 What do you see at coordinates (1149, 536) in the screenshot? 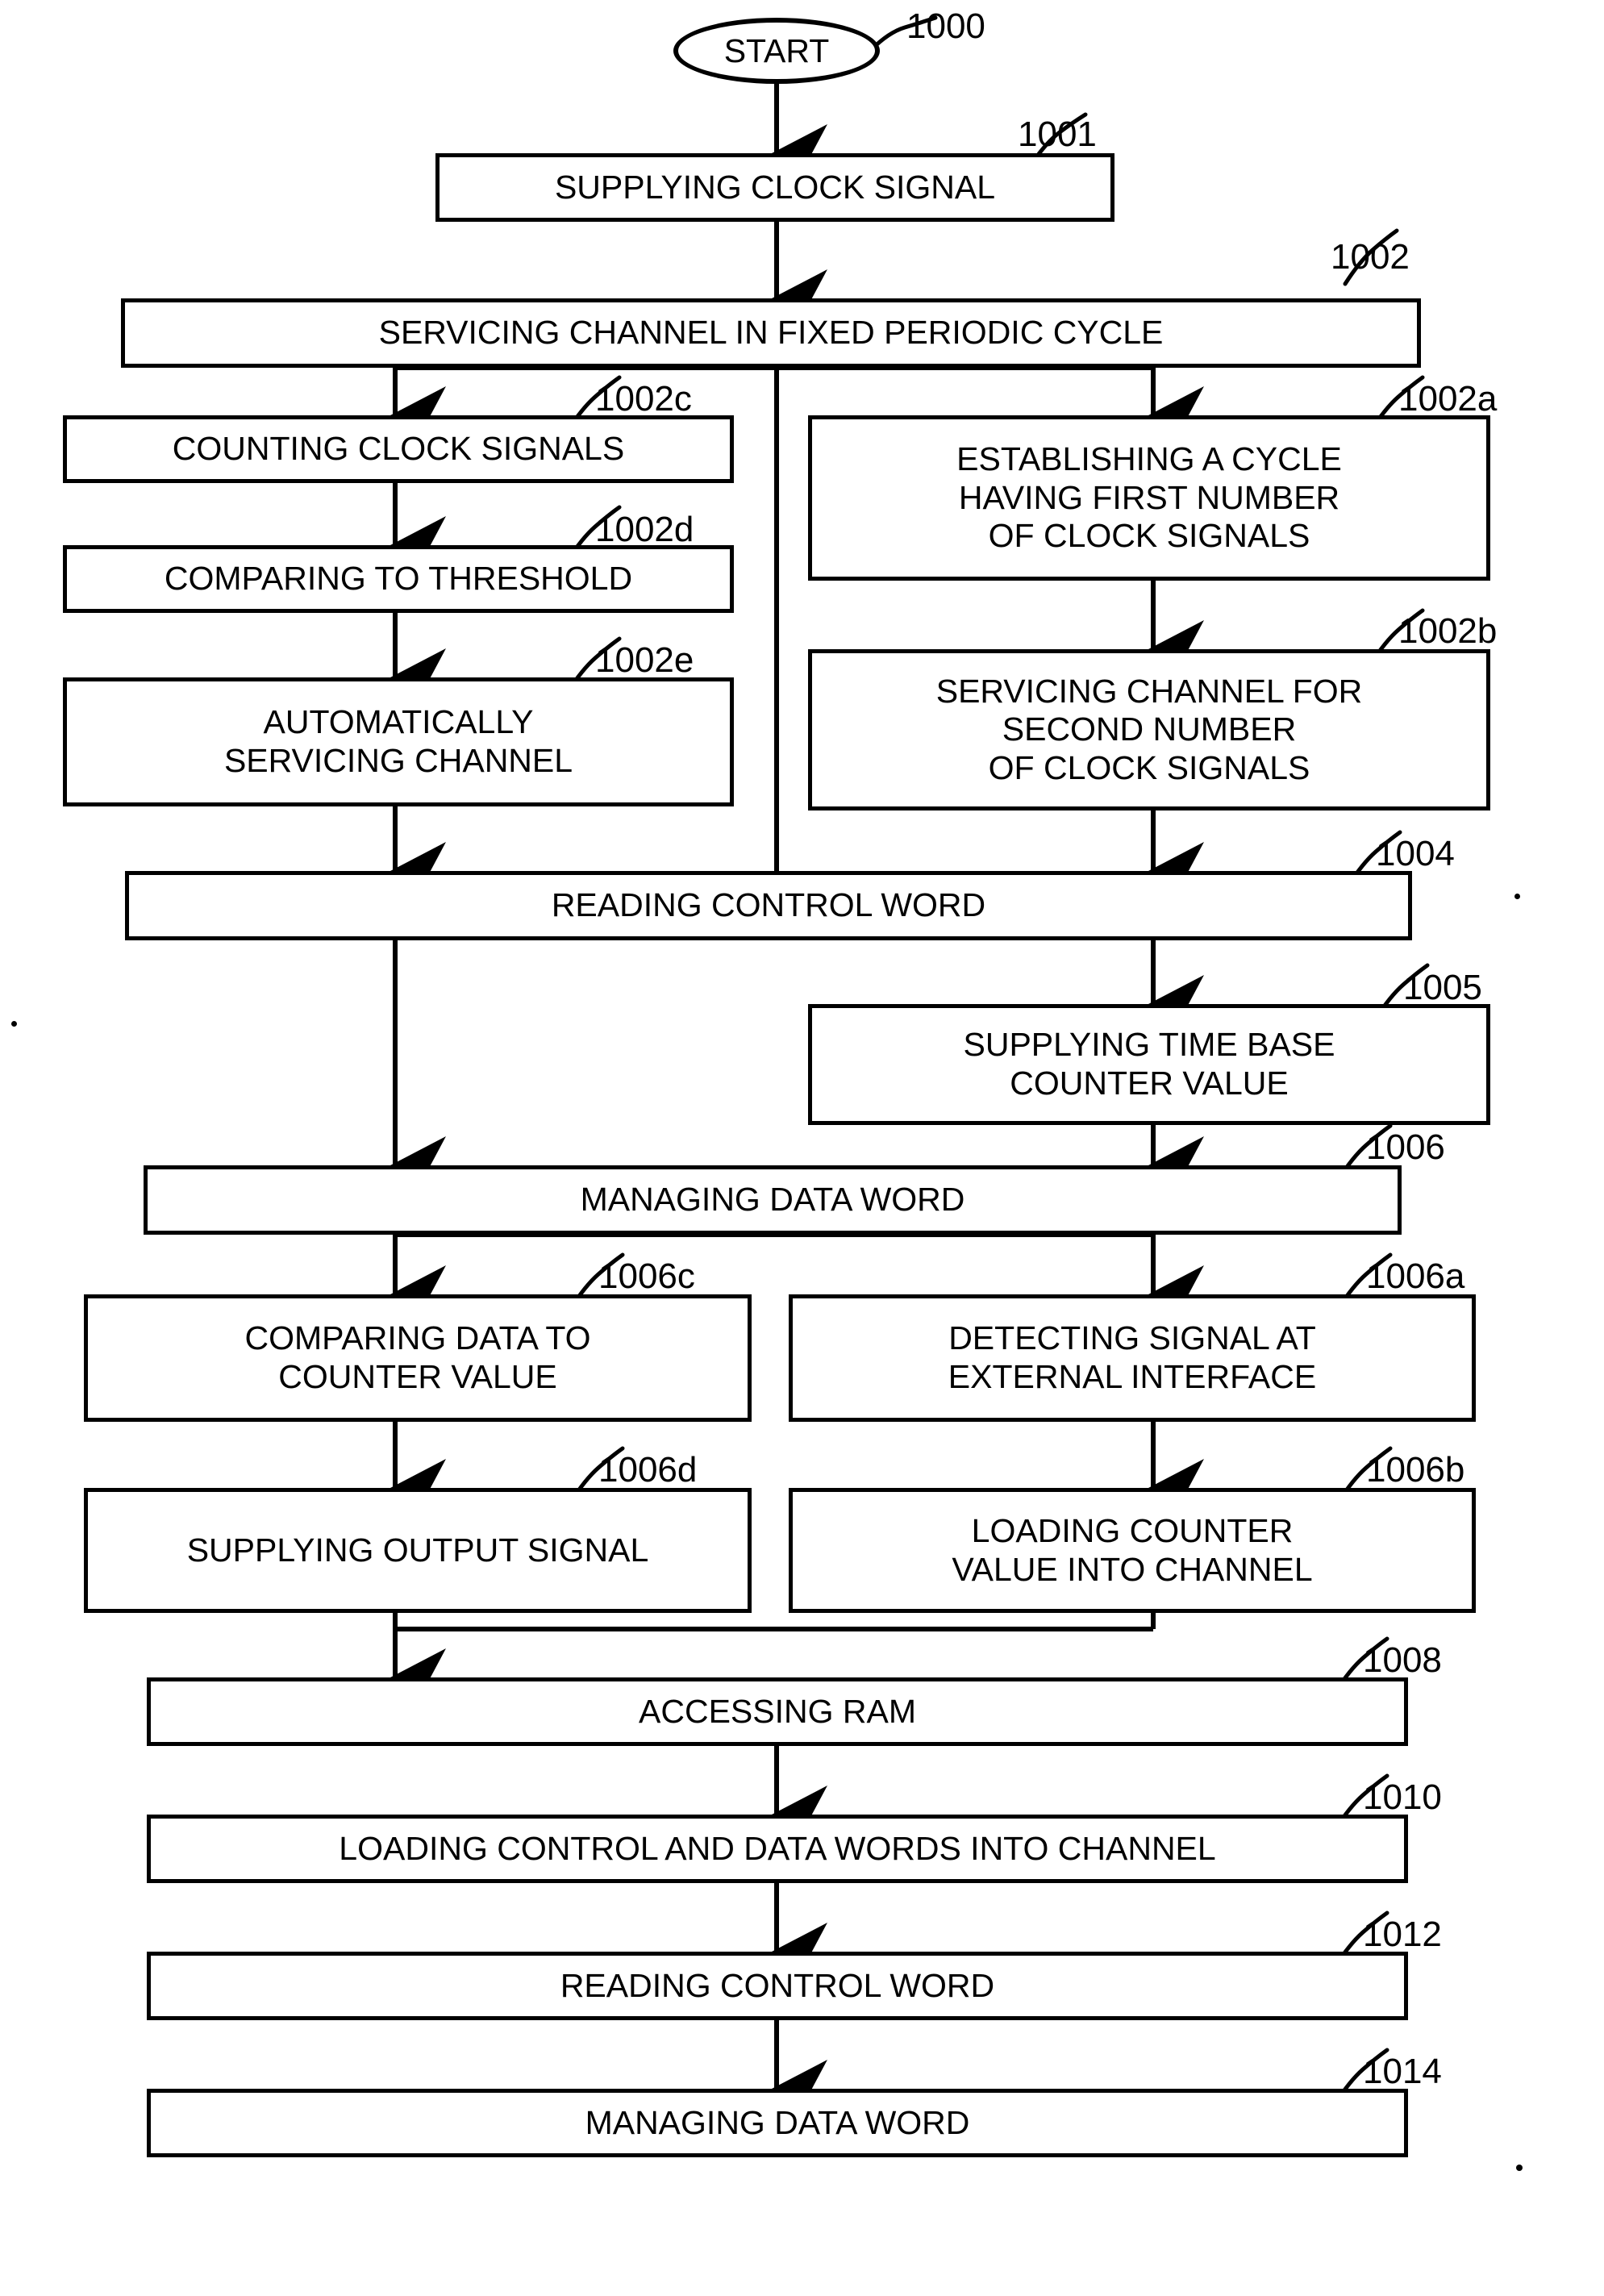
I see `node-1002a-line3: OF CLOCK SIGNALS` at bounding box center [1149, 536].